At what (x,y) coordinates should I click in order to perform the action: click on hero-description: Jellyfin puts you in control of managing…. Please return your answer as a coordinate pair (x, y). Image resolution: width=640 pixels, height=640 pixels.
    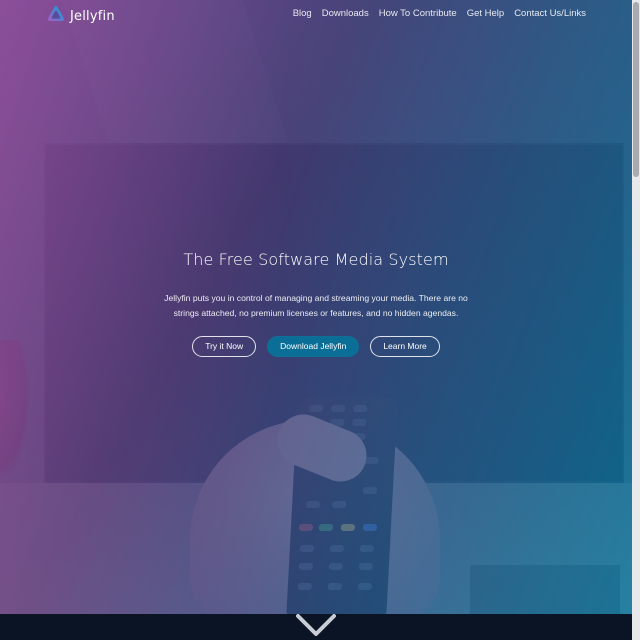
    Looking at the image, I should click on (316, 305).